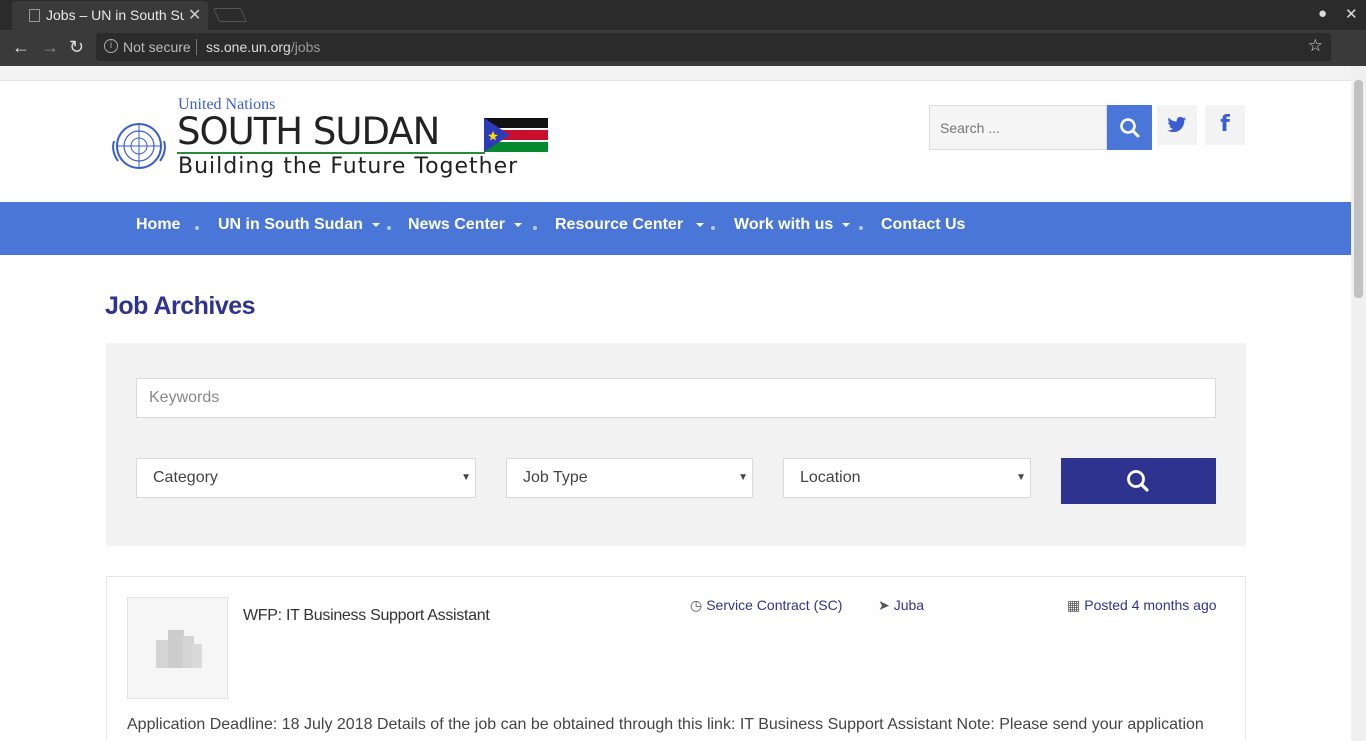 This screenshot has height=741, width=1366. Describe the element at coordinates (774, 605) in the screenshot. I see `job-contract-label: Service Contract (SC)` at that location.